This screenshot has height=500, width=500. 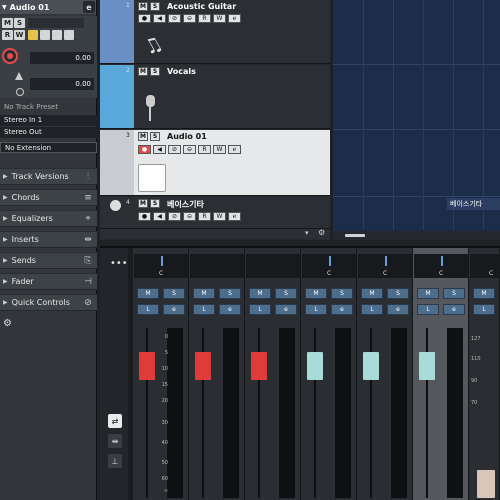 I want to click on read-automation-button: R, so click(x=7, y=35).